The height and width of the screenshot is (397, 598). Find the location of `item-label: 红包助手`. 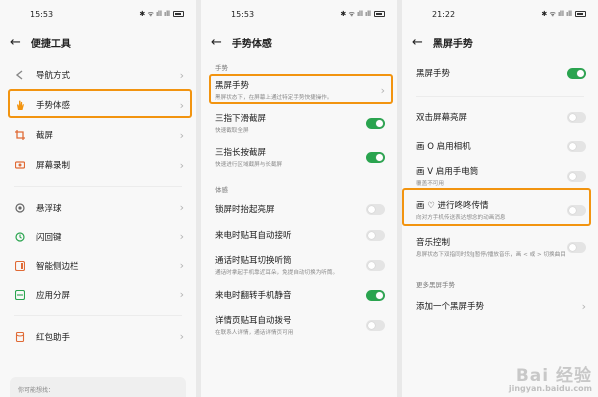

item-label: 红包助手 is located at coordinates (53, 337).